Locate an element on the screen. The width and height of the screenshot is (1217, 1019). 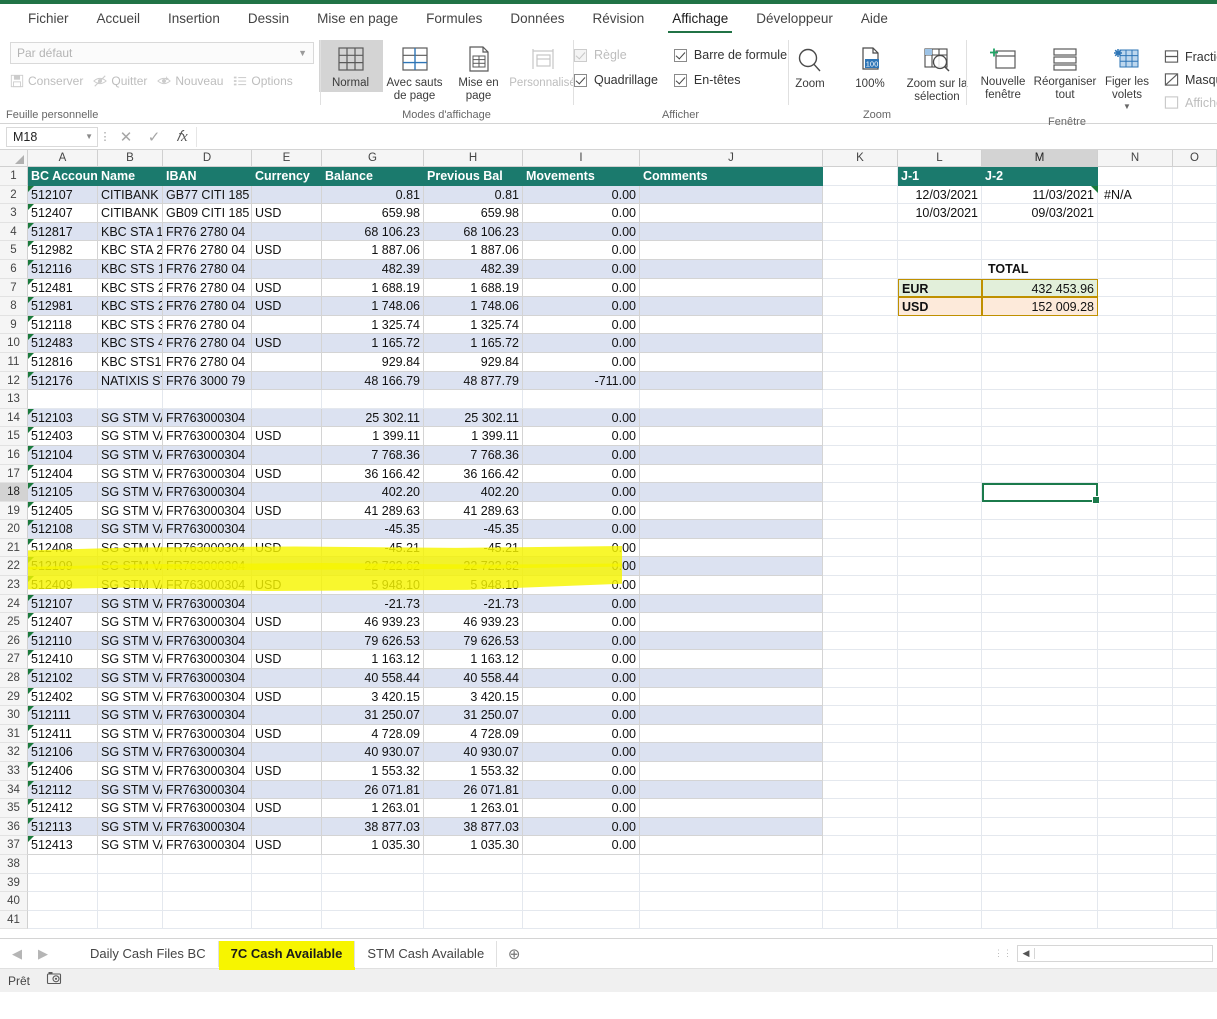
confirm-icon: ✓ is located at coordinates (154, 137).